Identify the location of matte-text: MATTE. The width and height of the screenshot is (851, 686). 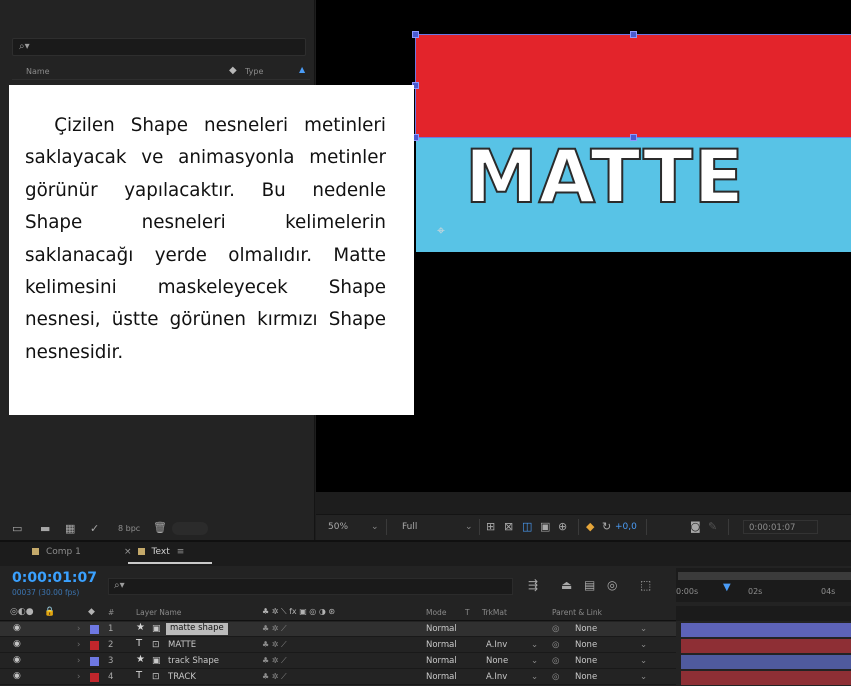
(604, 177).